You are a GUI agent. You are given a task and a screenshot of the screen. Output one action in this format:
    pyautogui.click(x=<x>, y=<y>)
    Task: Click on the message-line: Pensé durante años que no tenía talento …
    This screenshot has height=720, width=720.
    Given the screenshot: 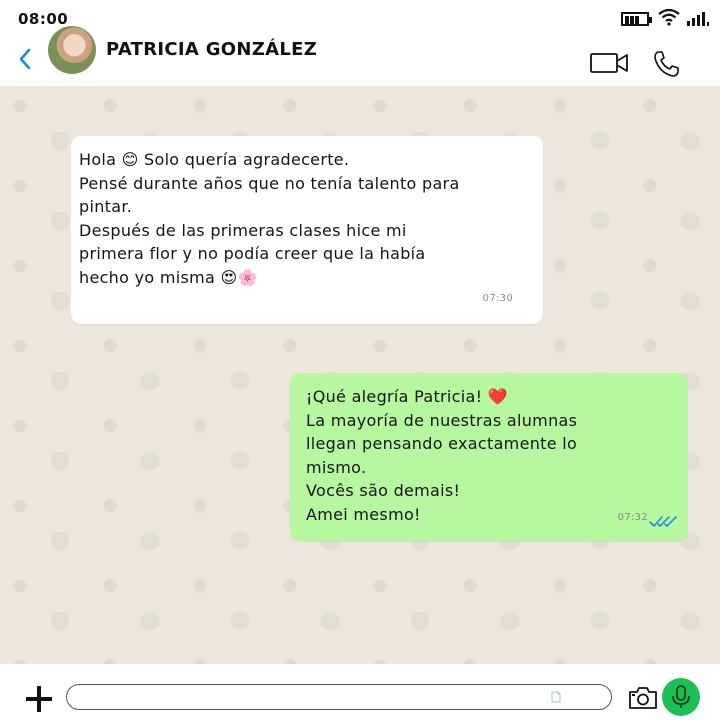 What is the action you would take?
    pyautogui.click(x=269, y=183)
    